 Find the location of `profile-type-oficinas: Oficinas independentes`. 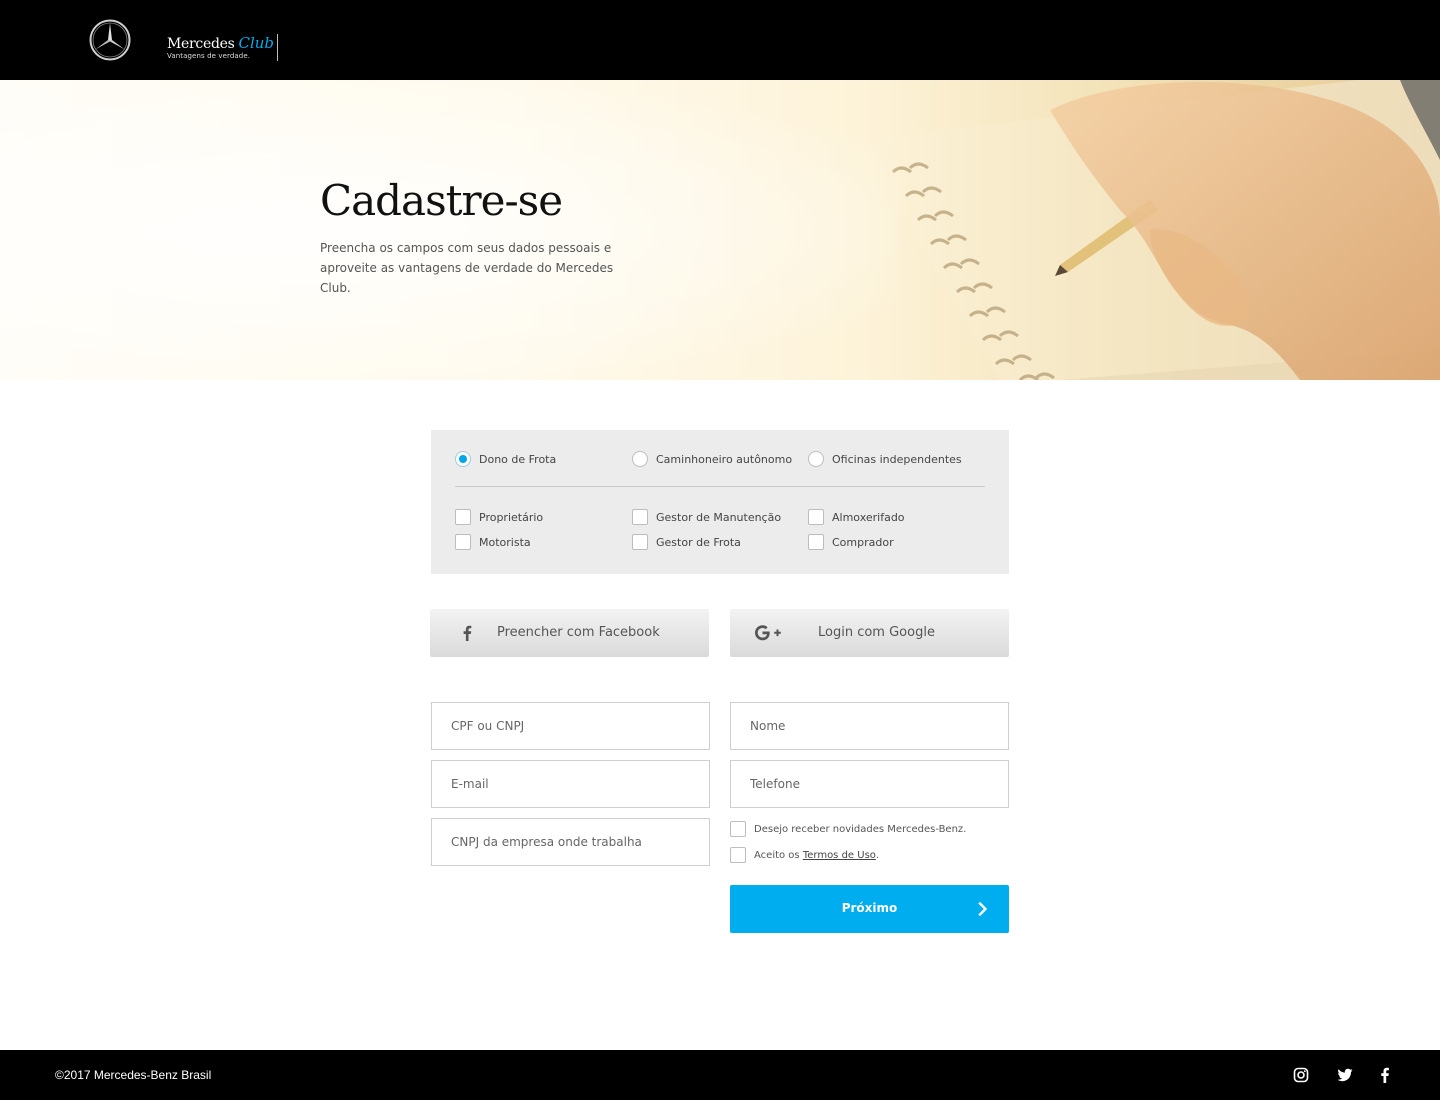

profile-type-oficinas: Oficinas independentes is located at coordinates (885, 459).